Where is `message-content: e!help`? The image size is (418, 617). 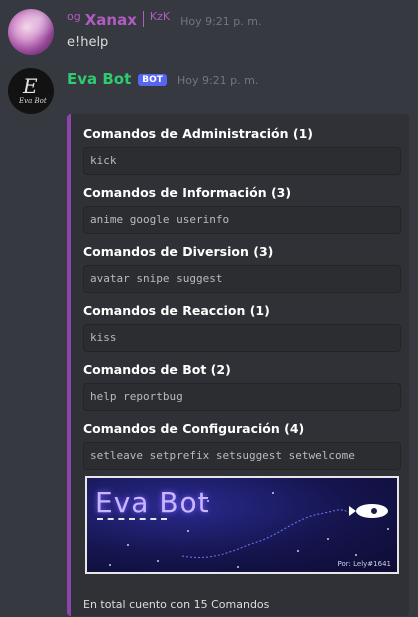
message-content: e!help is located at coordinates (88, 42).